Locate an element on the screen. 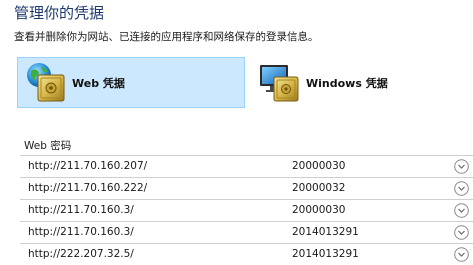 The height and width of the screenshot is (265, 473). web-credentials-label: Web 凭据 is located at coordinates (98, 83).